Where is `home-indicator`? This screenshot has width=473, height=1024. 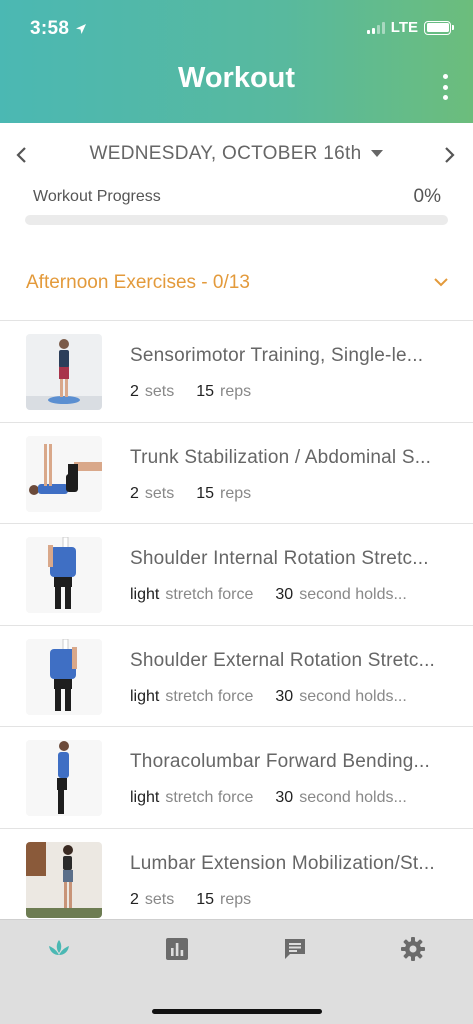 home-indicator is located at coordinates (237, 1011).